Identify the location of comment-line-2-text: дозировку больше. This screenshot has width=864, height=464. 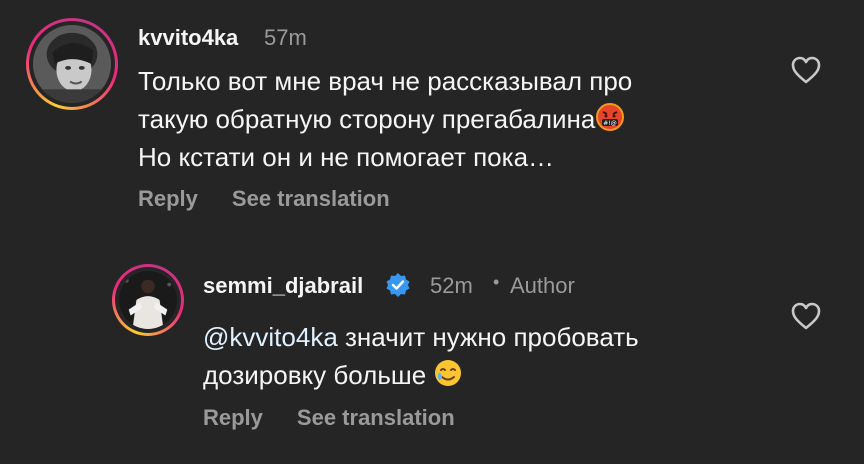
(318, 375).